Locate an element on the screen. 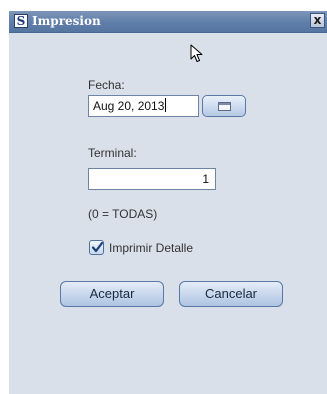 The image size is (327, 394). fecha-value: Aug 20, 2013 is located at coordinates (129, 106).